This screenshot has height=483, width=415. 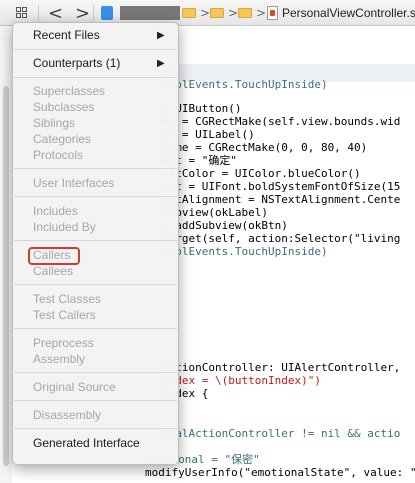 I want to click on navigator-edge, so click(x=6, y=254).